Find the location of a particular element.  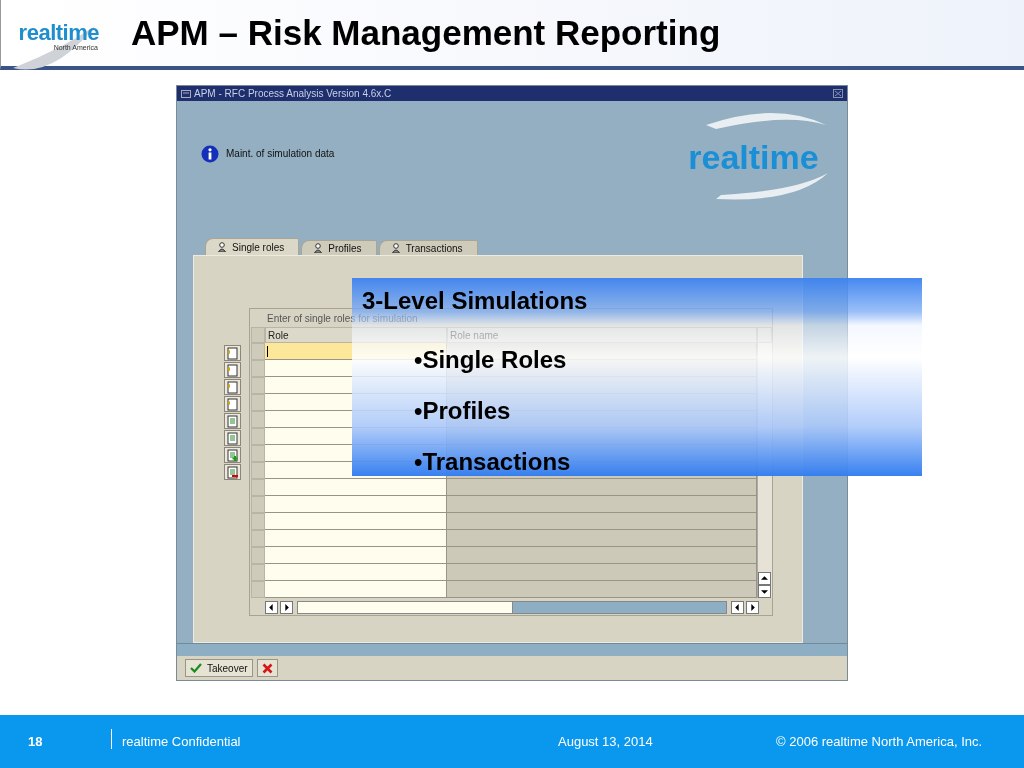

bullet-item: •Profiles is located at coordinates (462, 411).